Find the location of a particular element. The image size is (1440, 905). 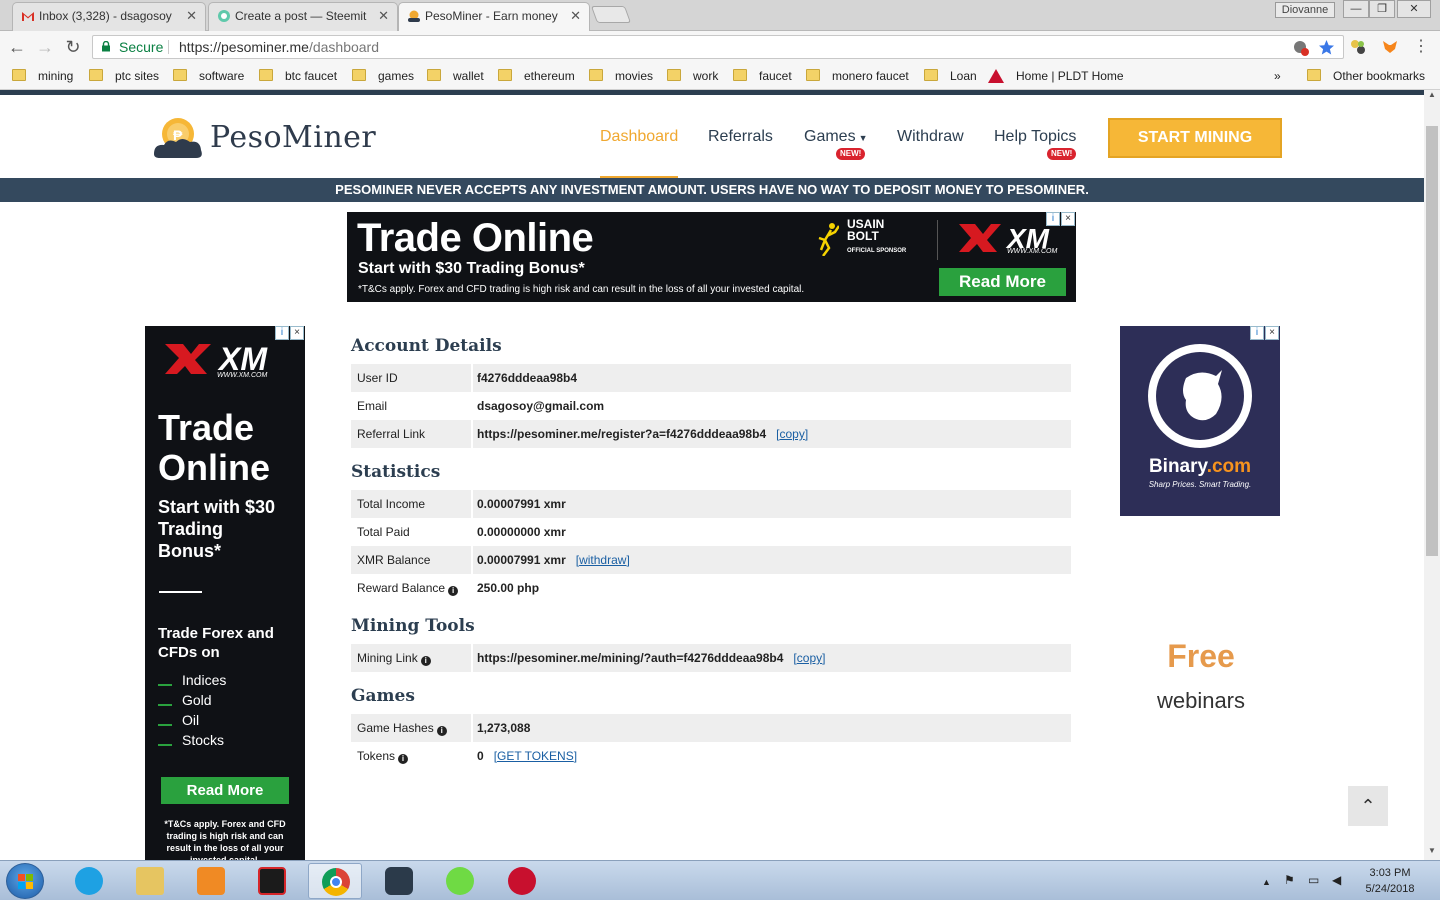

bookmark-monero-faucet: monero faucet is located at coordinates (857, 77).